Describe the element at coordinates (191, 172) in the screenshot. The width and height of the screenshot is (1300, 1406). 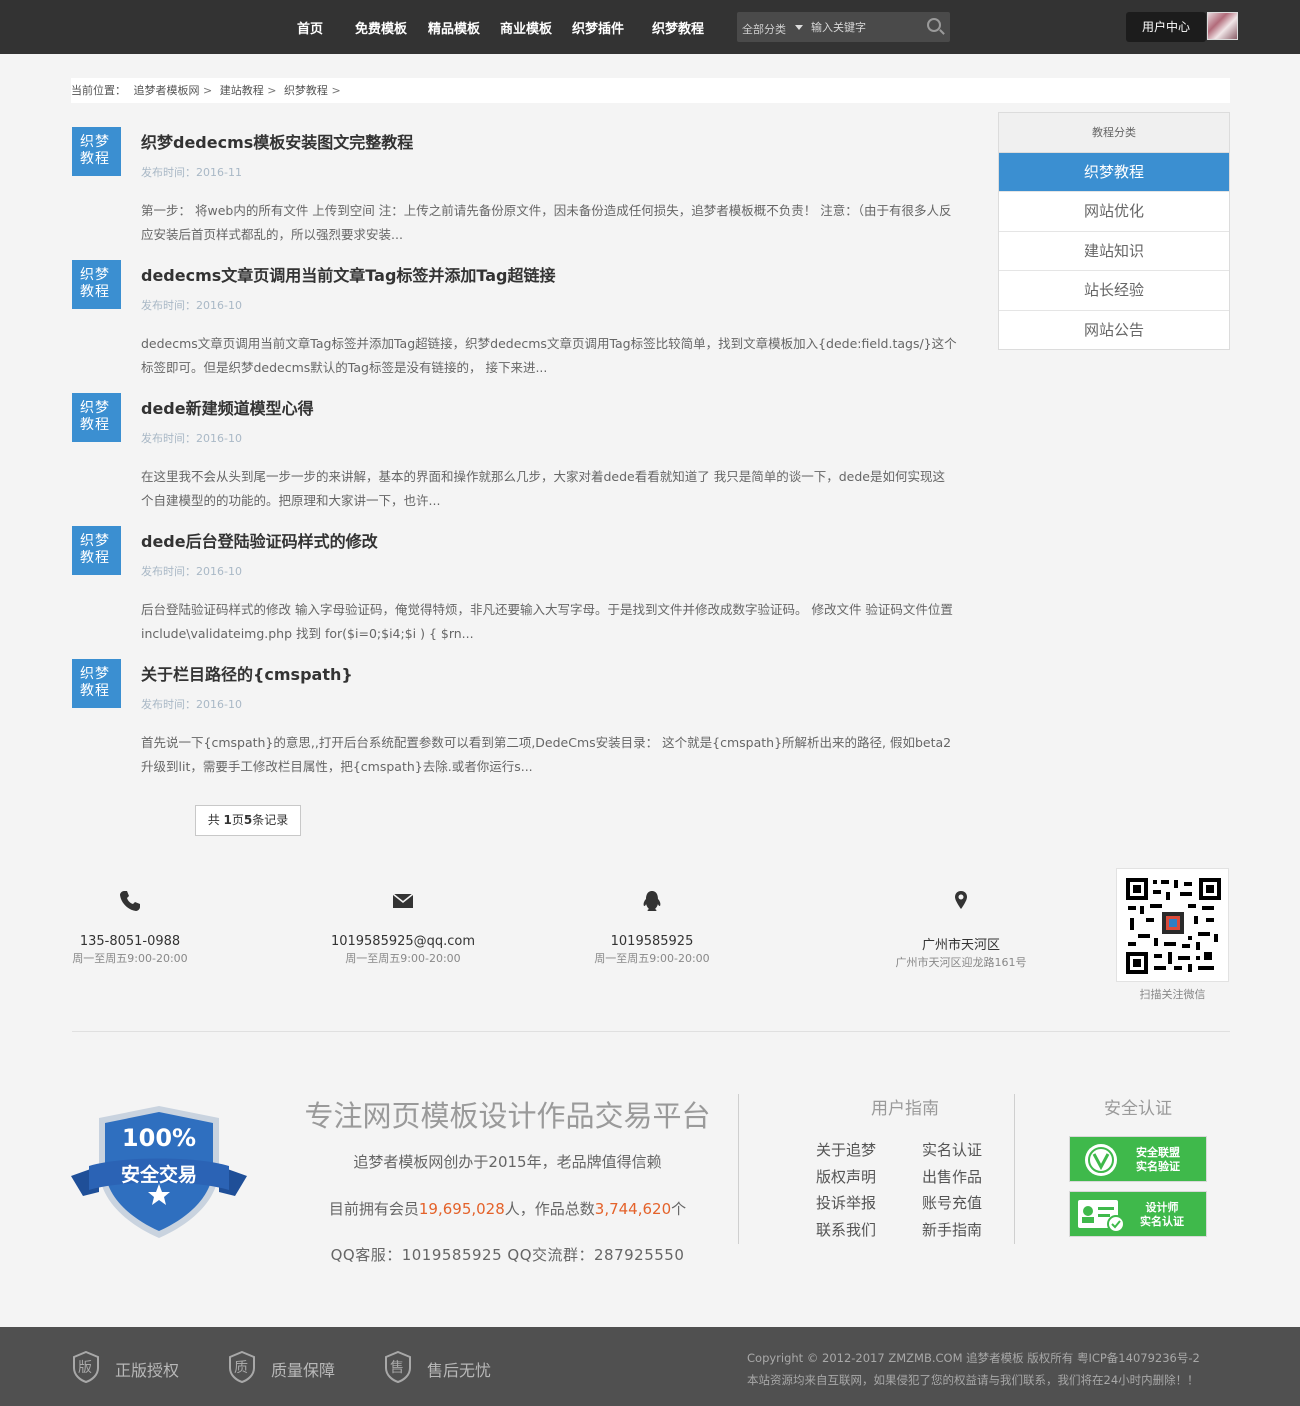
I see `article-date: 发布时间：2016-11` at that location.